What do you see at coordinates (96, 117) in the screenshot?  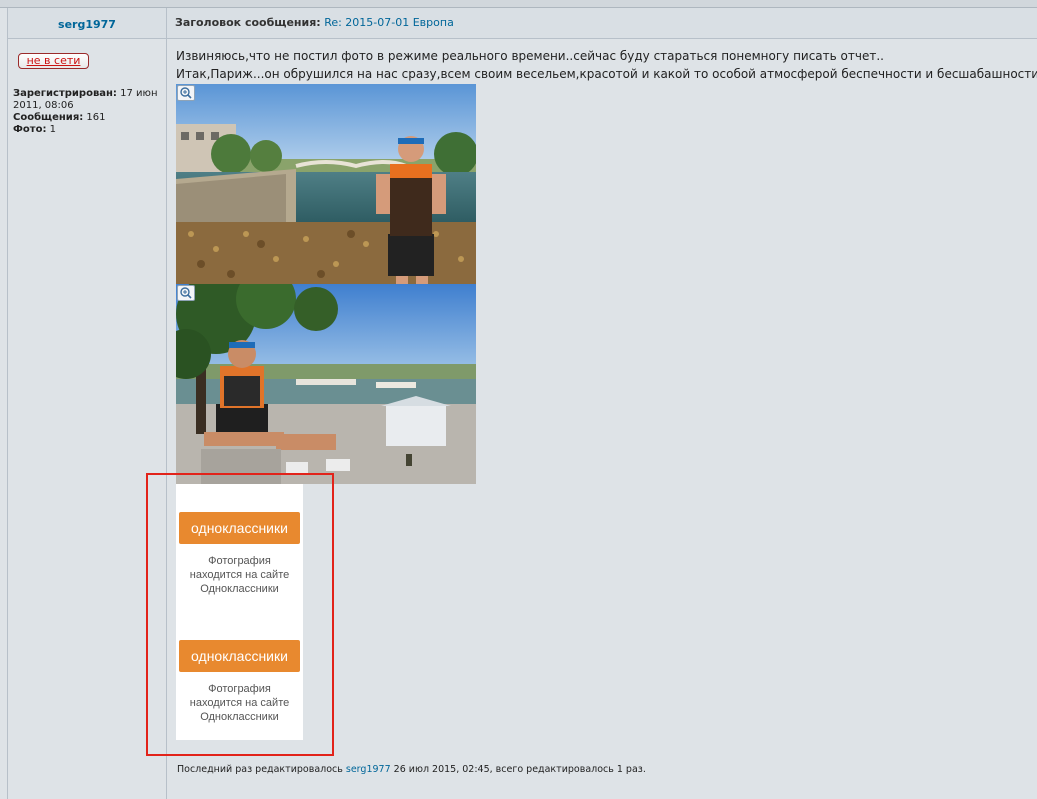 I see `messages-value: 161` at bounding box center [96, 117].